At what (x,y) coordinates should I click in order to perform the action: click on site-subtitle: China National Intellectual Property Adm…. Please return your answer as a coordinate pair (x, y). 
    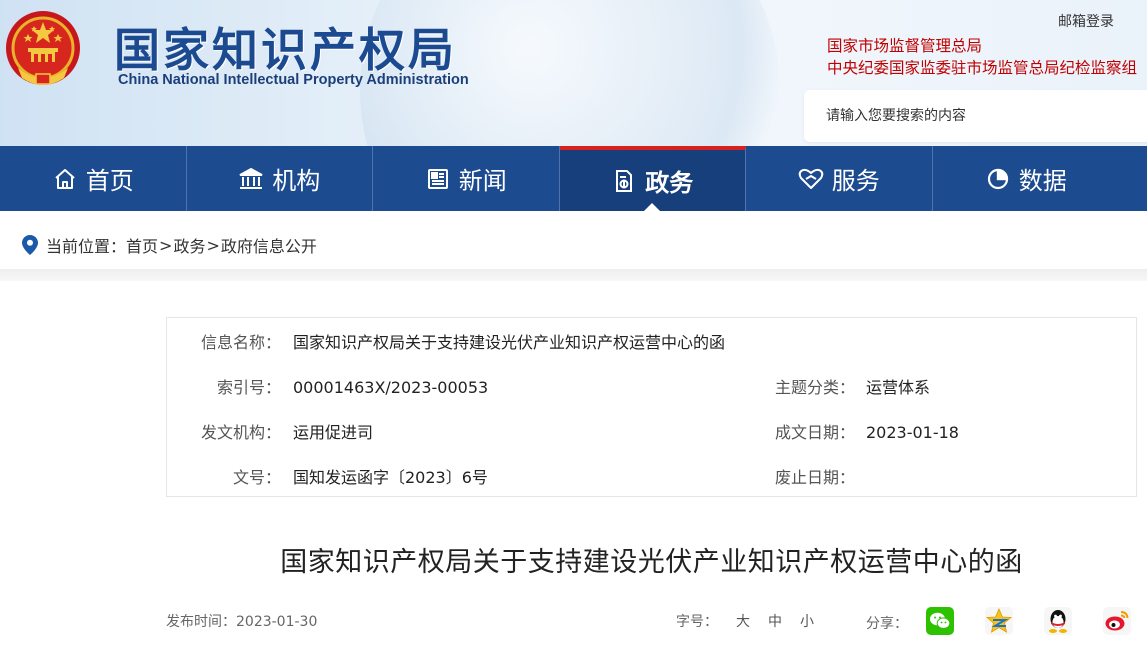
    Looking at the image, I should click on (293, 80).